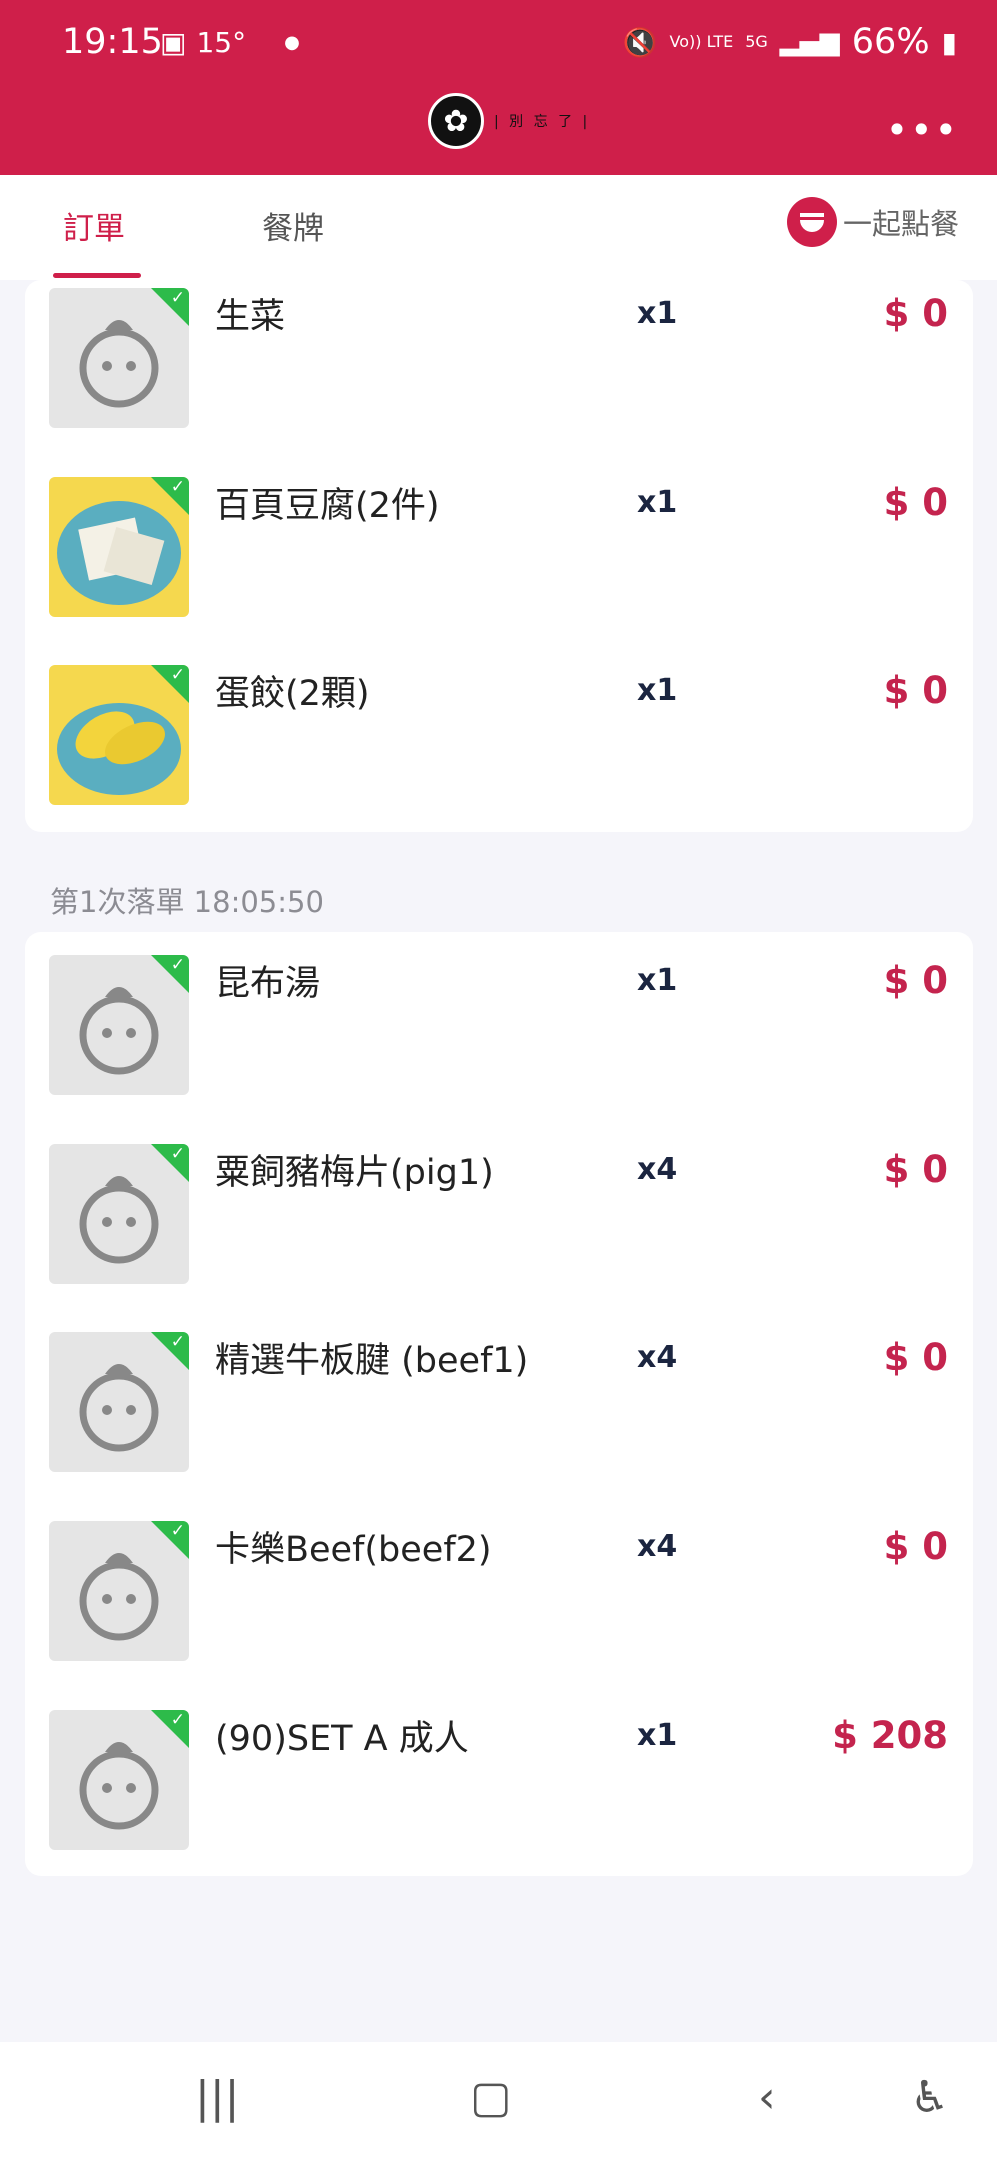 Image resolution: width=997 pixels, height=2160 pixels. I want to click on network-gen: 5G, so click(756, 41).